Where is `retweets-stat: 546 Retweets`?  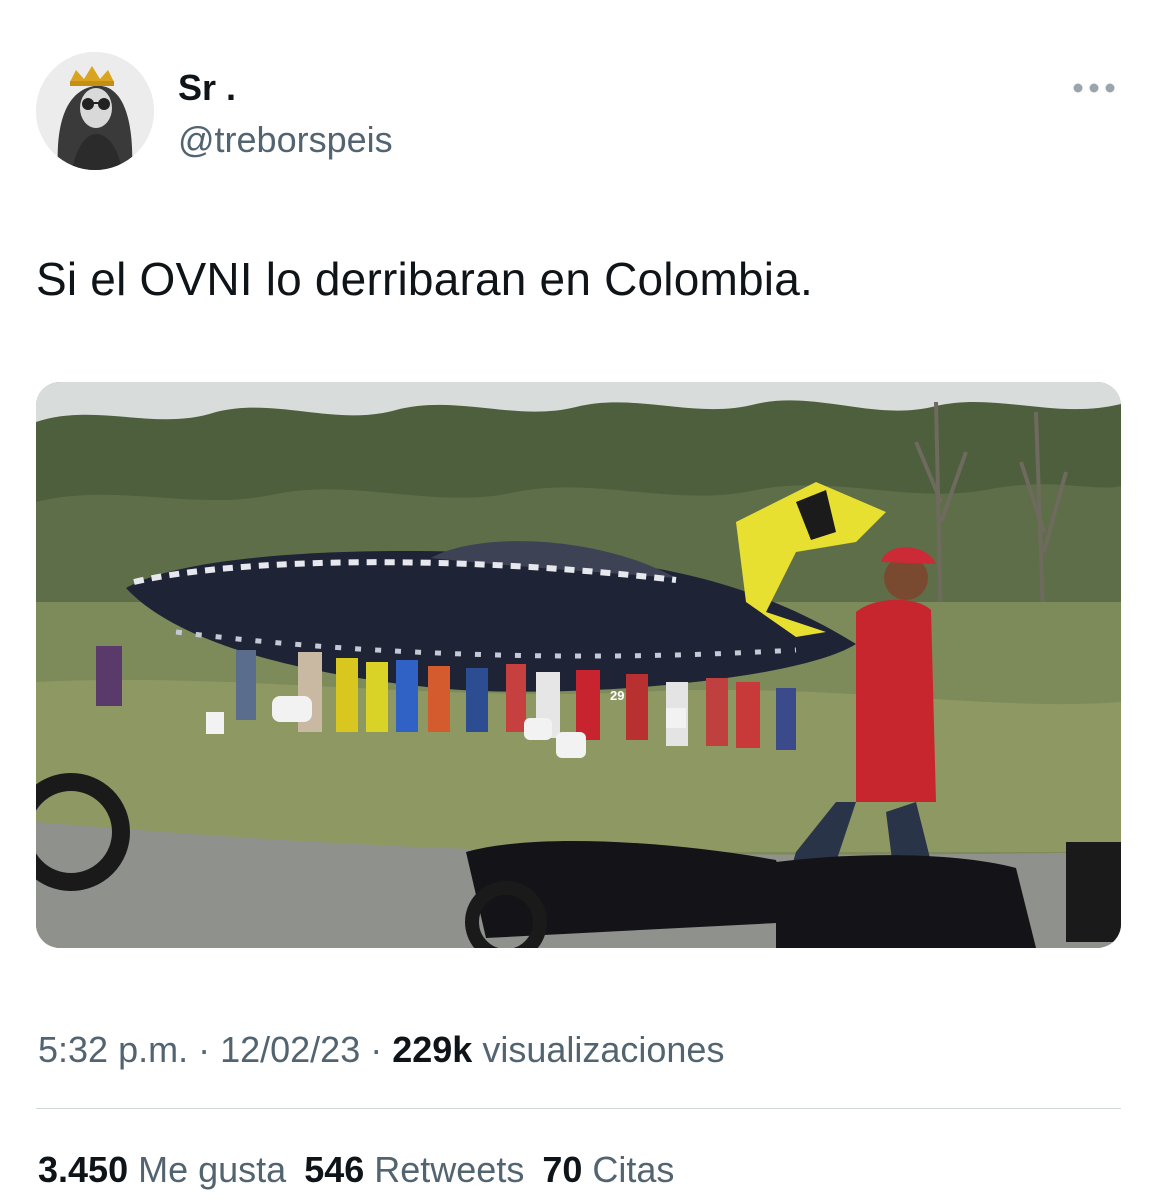 retweets-stat: 546 Retweets is located at coordinates (414, 1169).